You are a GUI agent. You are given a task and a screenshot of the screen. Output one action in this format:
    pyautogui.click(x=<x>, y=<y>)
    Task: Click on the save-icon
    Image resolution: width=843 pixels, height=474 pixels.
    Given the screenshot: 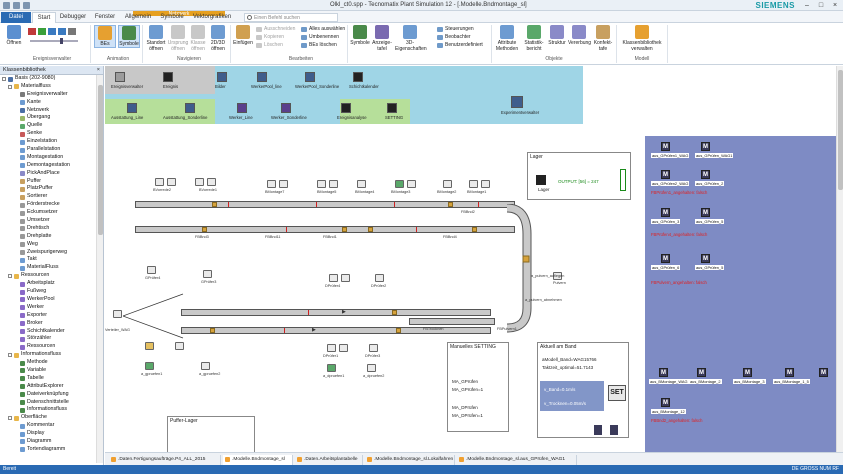 What is the action you would take?
    pyautogui.click(x=6, y=5)
    